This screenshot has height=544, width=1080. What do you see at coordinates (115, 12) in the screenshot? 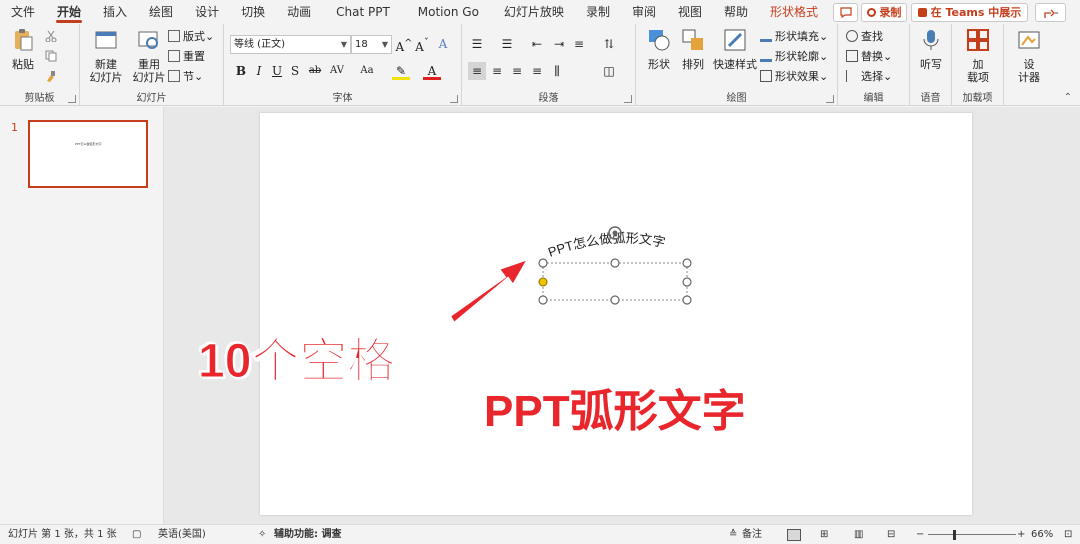
I see `tab-insert: 插入` at bounding box center [115, 12].